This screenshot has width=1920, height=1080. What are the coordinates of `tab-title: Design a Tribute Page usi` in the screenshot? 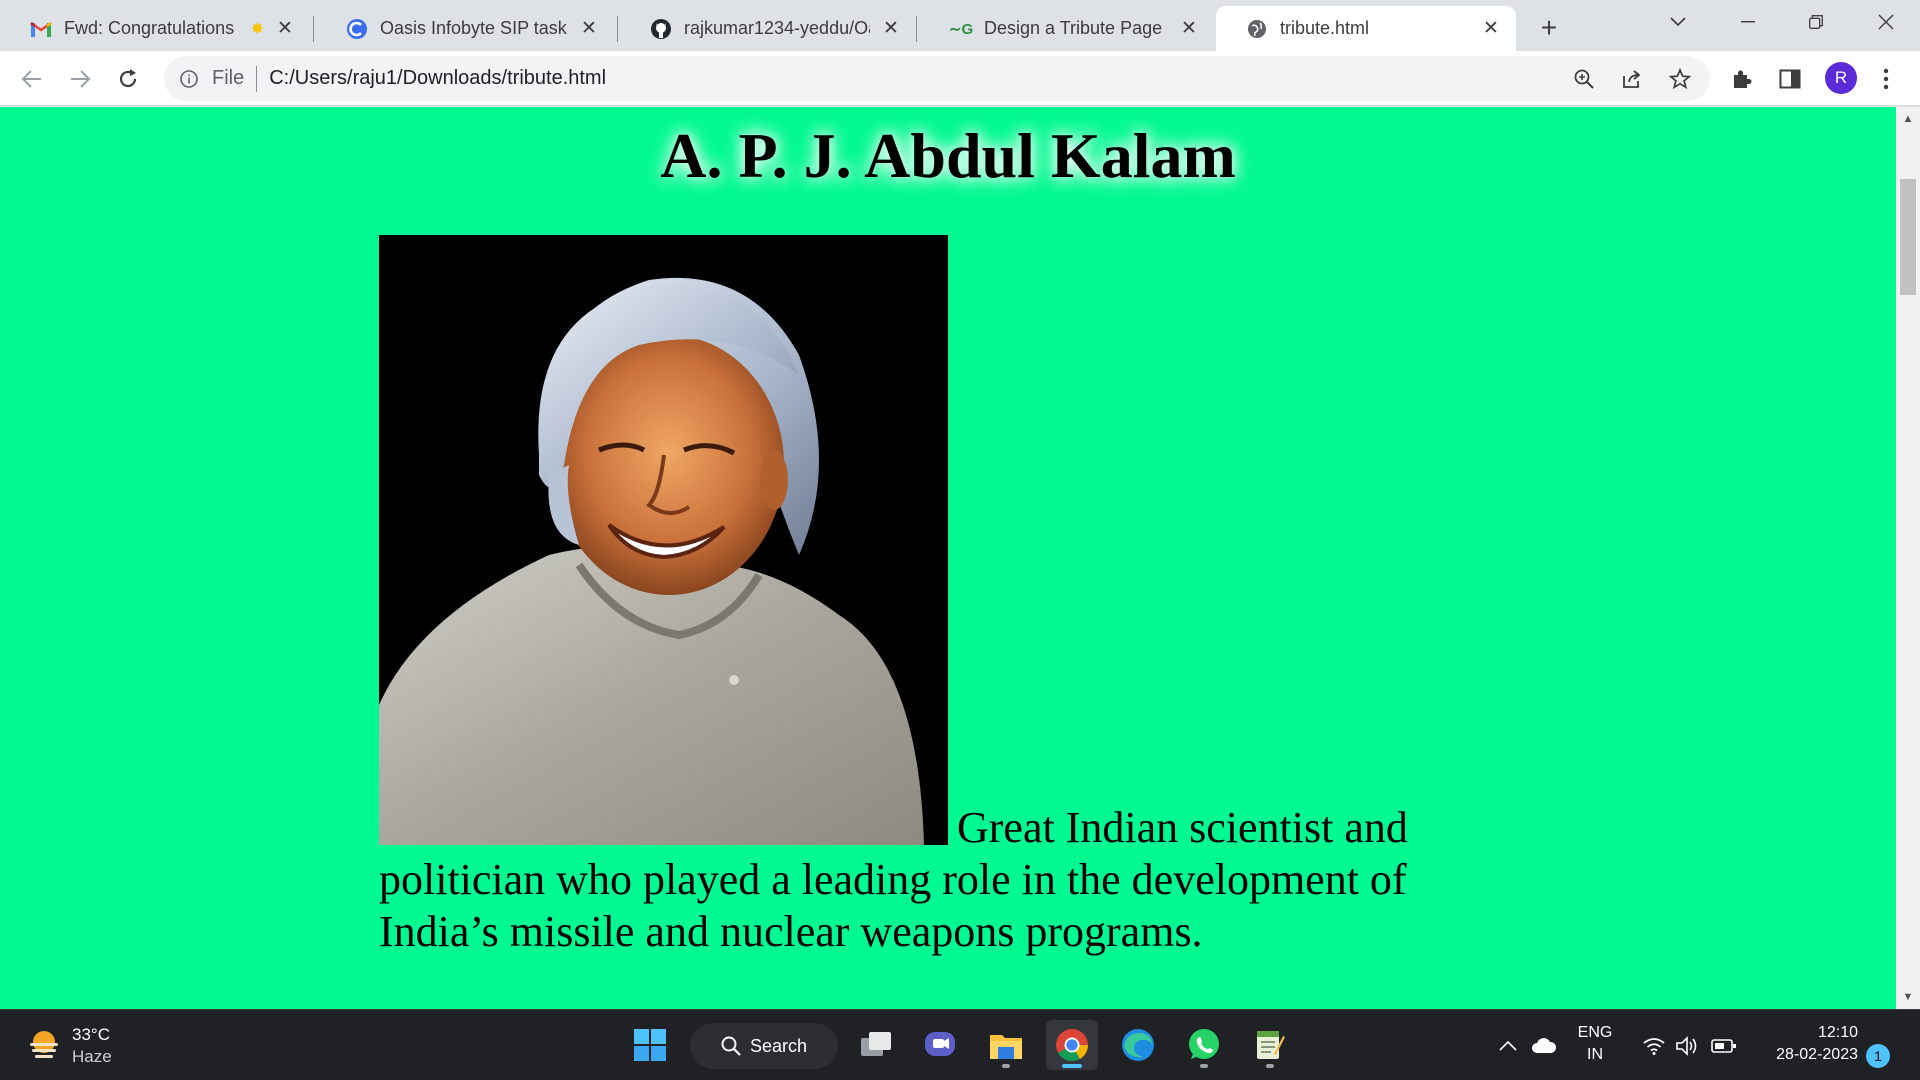 It's located at (1076, 28).